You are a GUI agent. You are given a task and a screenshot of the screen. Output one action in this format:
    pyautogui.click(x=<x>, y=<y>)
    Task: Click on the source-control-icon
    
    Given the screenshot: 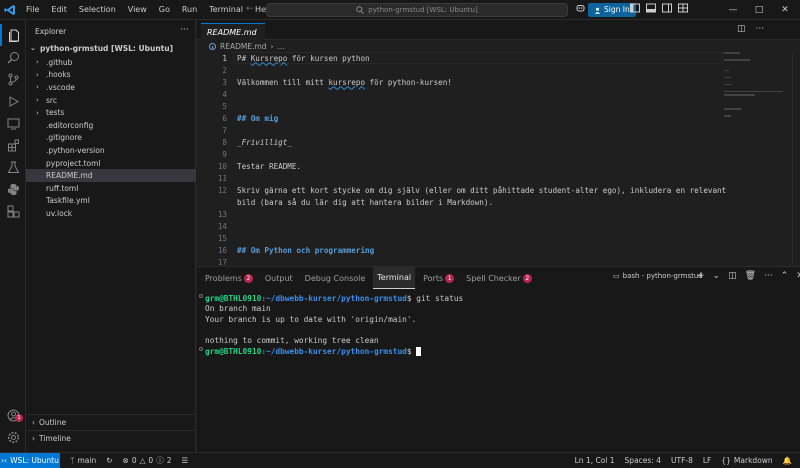 What is the action you would take?
    pyautogui.click(x=13, y=79)
    